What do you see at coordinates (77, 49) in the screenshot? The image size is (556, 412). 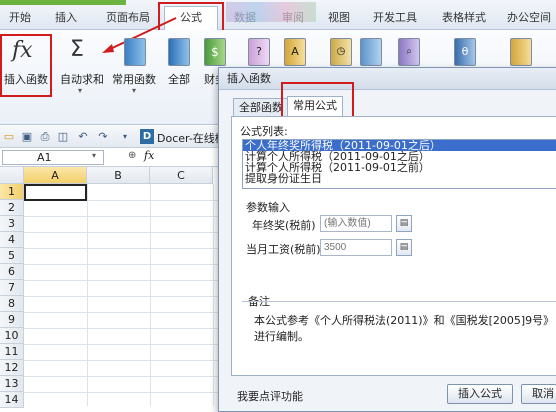 I see `sigma-icon: Σ` at bounding box center [77, 49].